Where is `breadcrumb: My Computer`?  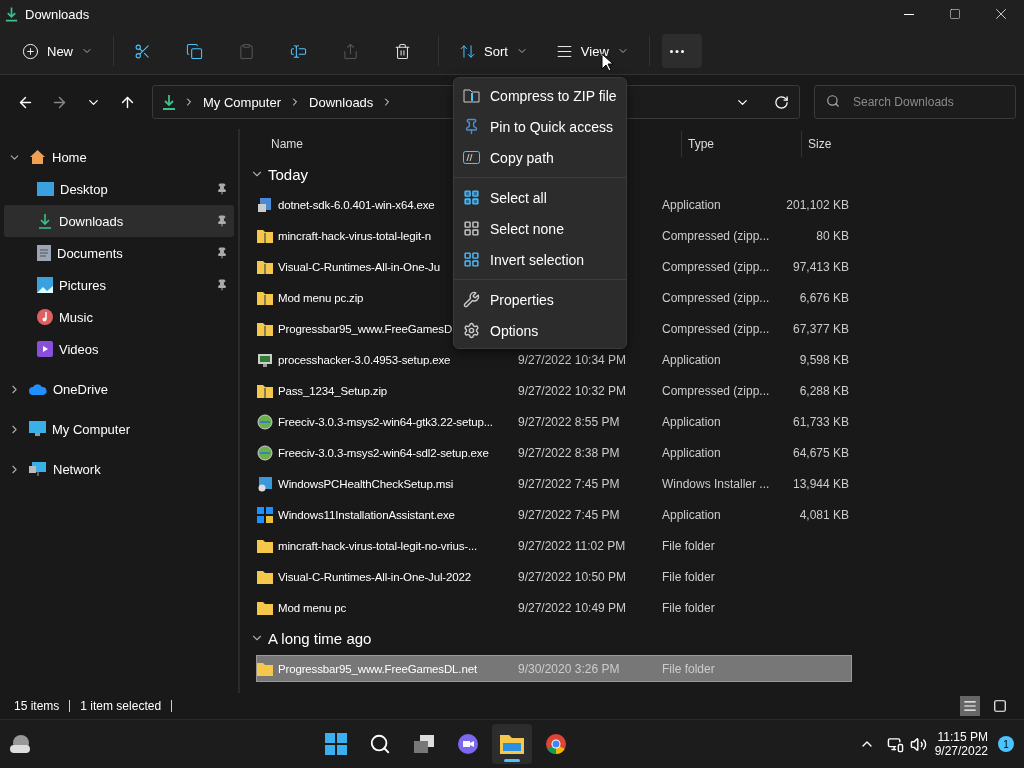
breadcrumb: My Computer is located at coordinates (242, 102).